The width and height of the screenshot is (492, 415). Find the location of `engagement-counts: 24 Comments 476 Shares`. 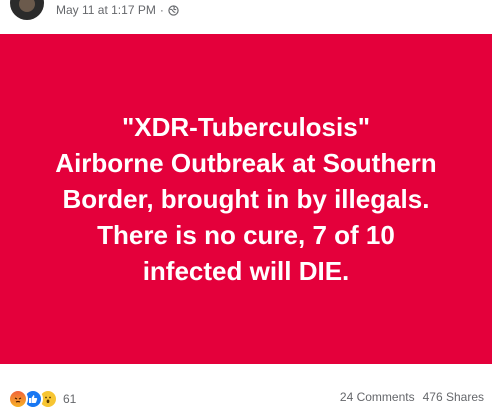

engagement-counts: 24 Comments 476 Shares is located at coordinates (412, 397).